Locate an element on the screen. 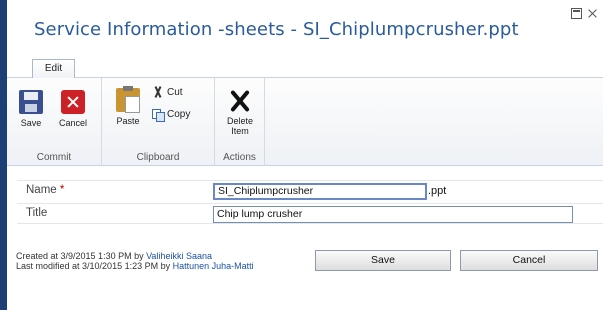  modified-prefix: Last modified at 3/10/2015 1:23 PM by is located at coordinates (94, 266).